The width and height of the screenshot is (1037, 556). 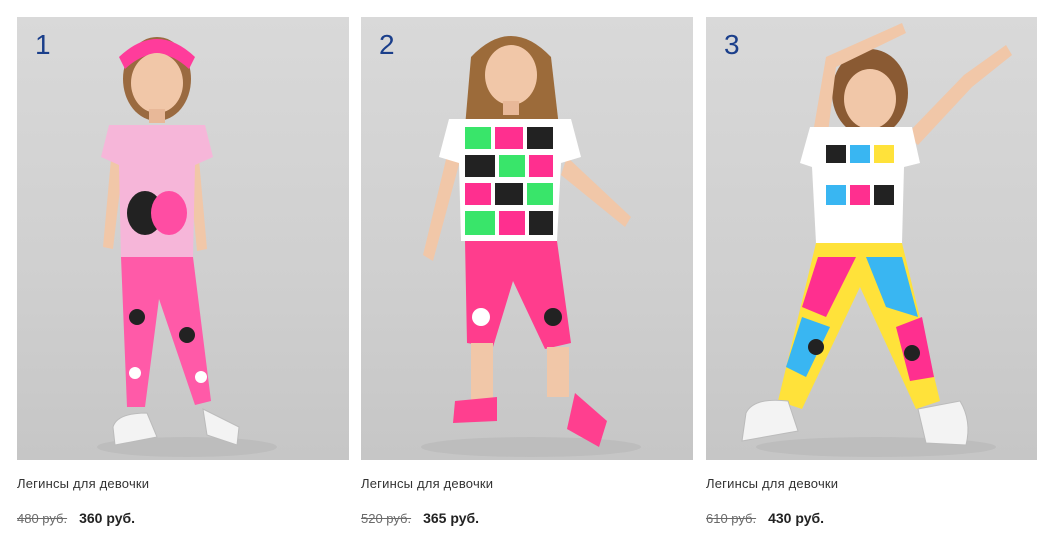 What do you see at coordinates (796, 518) in the screenshot?
I see `current-price: 430 руб.` at bounding box center [796, 518].